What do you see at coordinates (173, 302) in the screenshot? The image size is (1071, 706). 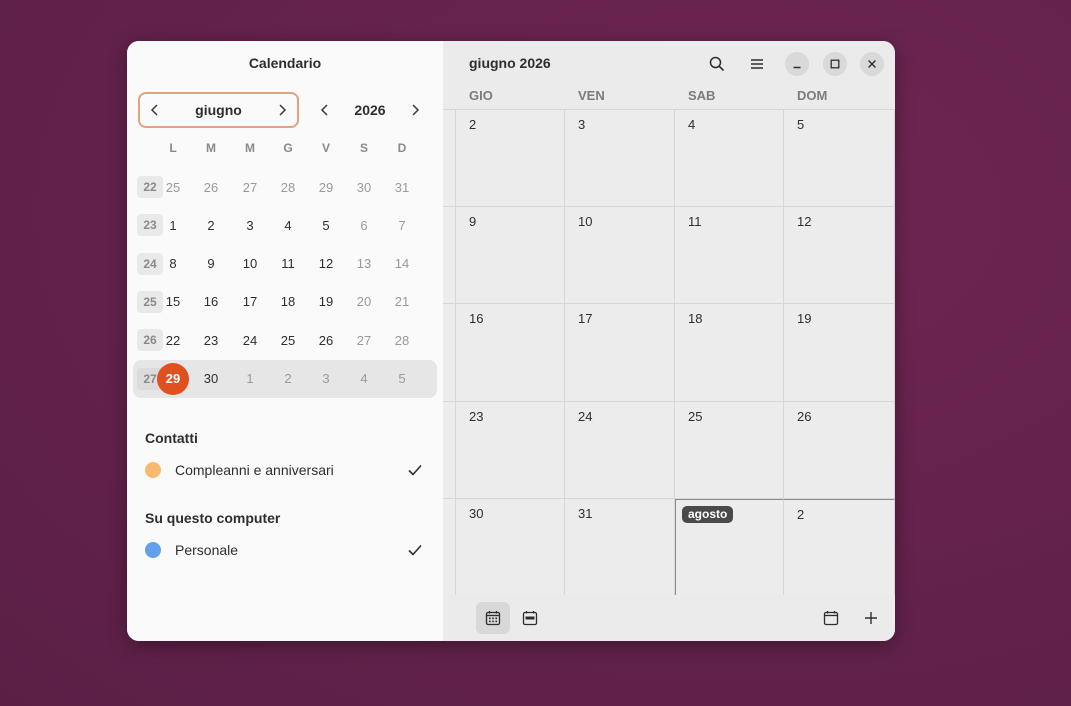 I see `day-cell: 15` at bounding box center [173, 302].